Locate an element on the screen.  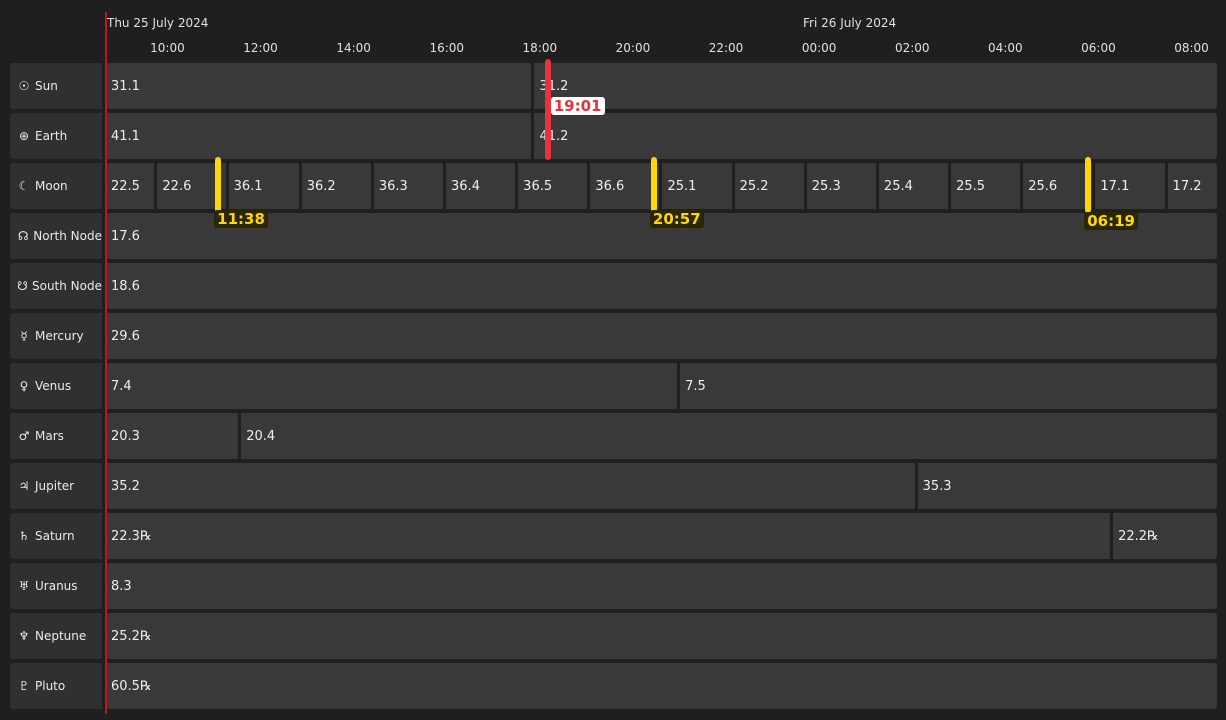
row-label-earth: ⊕ Earth is located at coordinates (56, 136).